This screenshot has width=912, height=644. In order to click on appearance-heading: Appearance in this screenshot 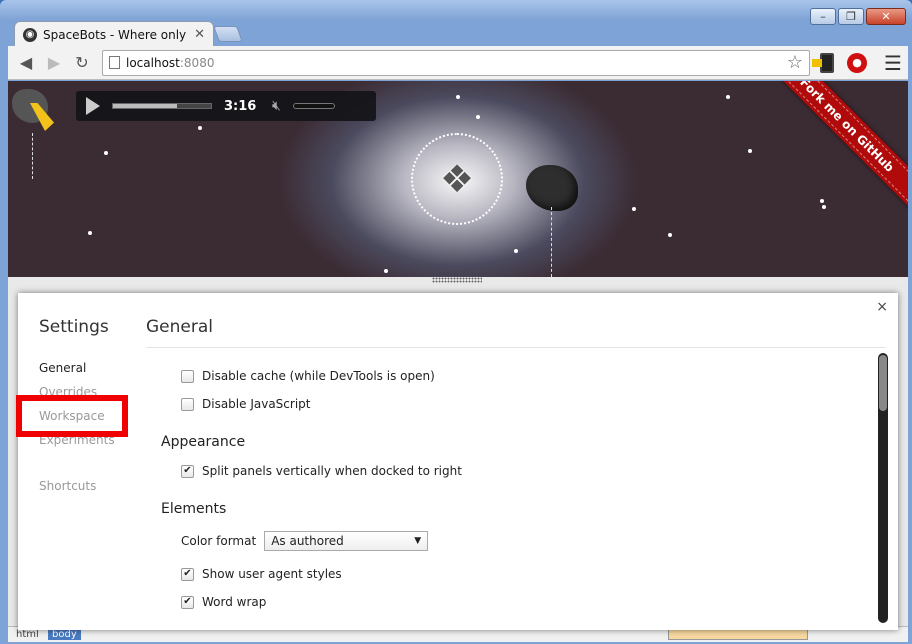, I will do `click(203, 442)`.